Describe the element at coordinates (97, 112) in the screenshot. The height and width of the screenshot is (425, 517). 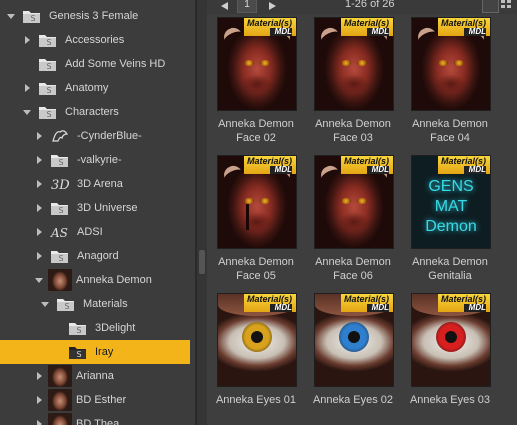
I see `tree-item-characters: S Characters` at that location.